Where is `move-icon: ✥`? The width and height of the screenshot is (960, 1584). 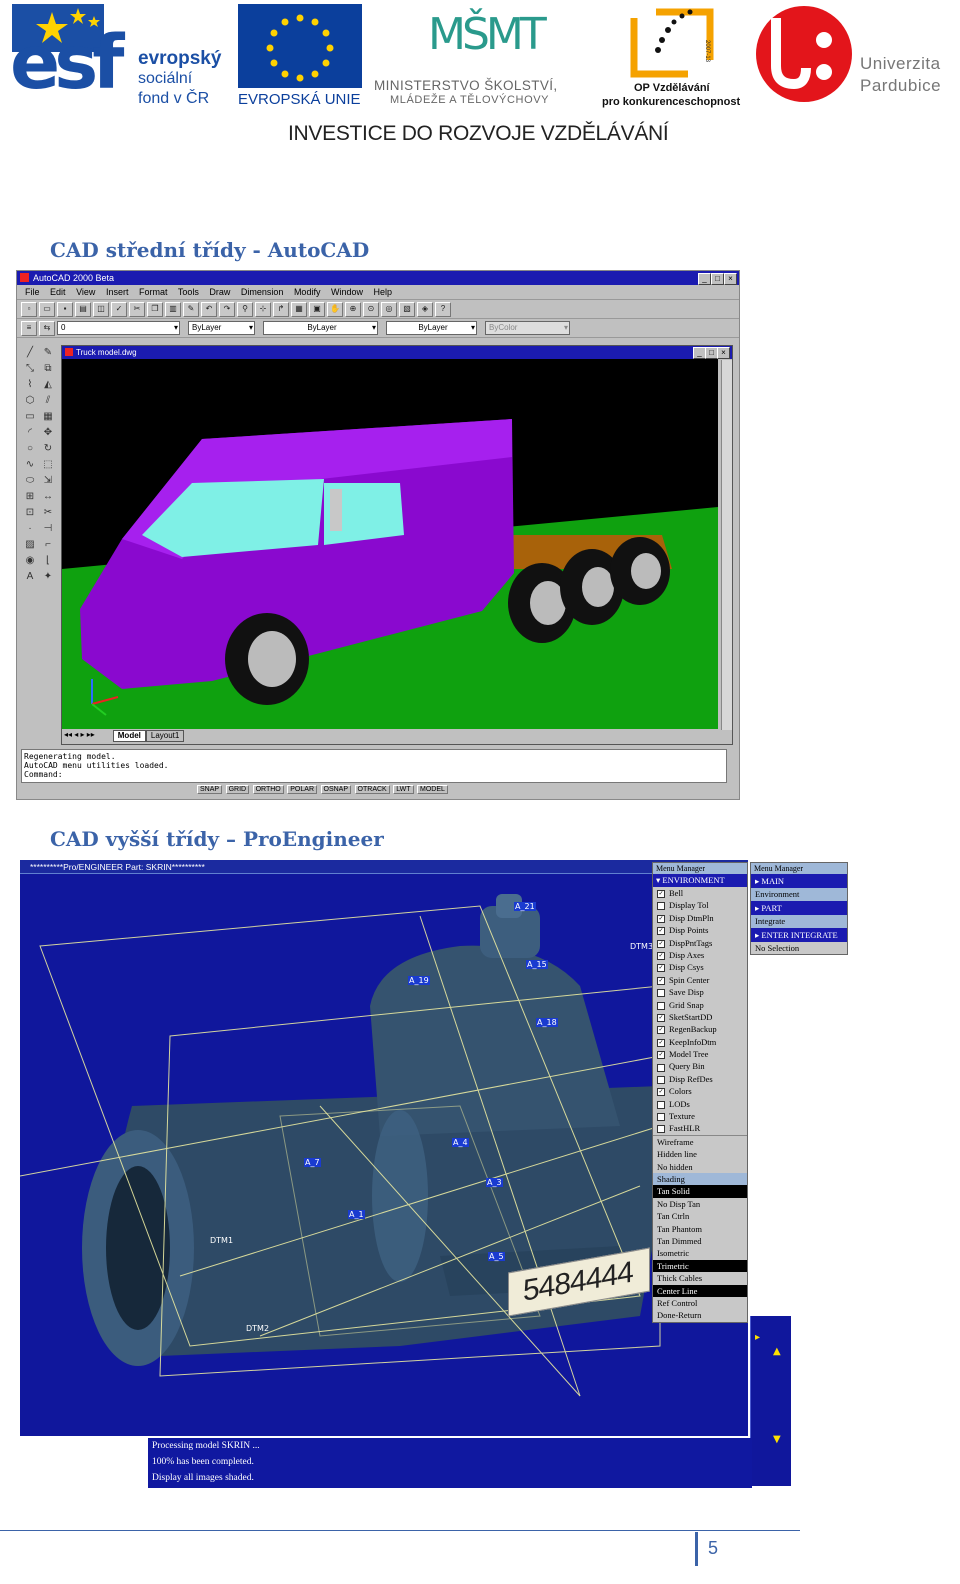 move-icon: ✥ is located at coordinates (48, 435).